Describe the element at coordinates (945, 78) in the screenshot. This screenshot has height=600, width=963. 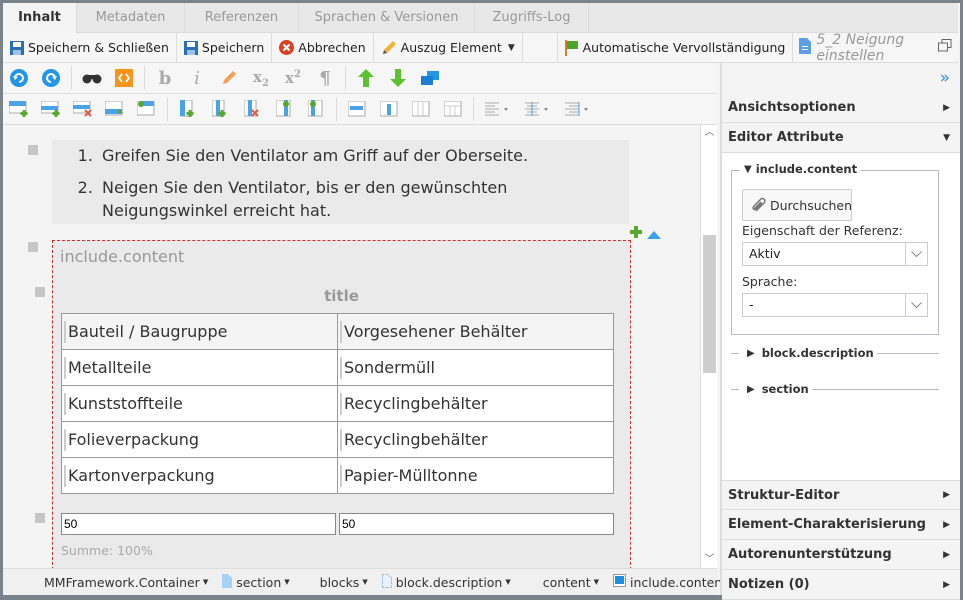
I see `collapse-panel-icon: »` at that location.